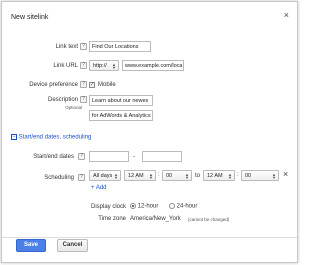 The width and height of the screenshot is (320, 265). I want to click on time-zone-value: America/New_York, so click(155, 219).